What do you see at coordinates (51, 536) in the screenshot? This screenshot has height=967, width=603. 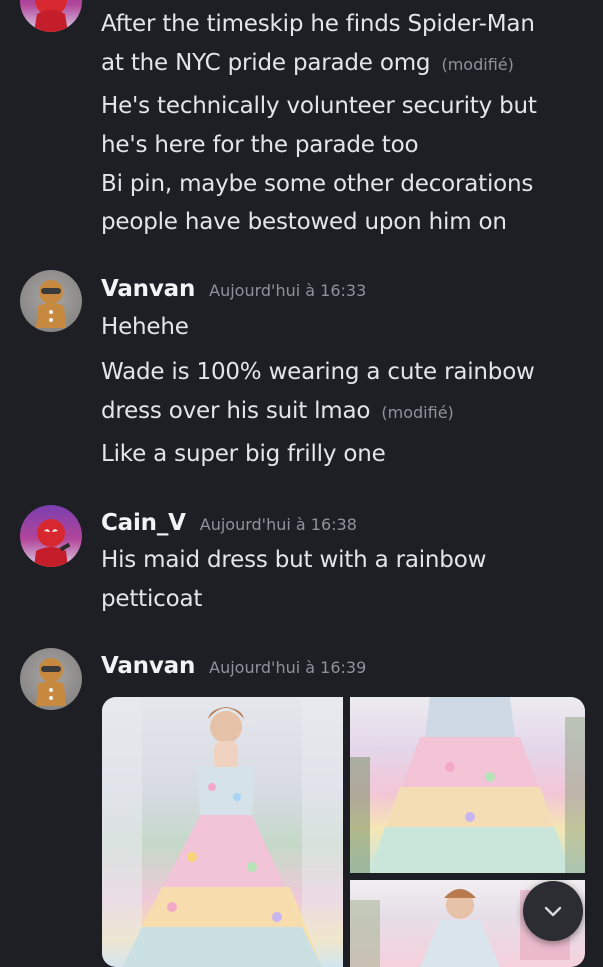 I see `avatar-cain-v` at bounding box center [51, 536].